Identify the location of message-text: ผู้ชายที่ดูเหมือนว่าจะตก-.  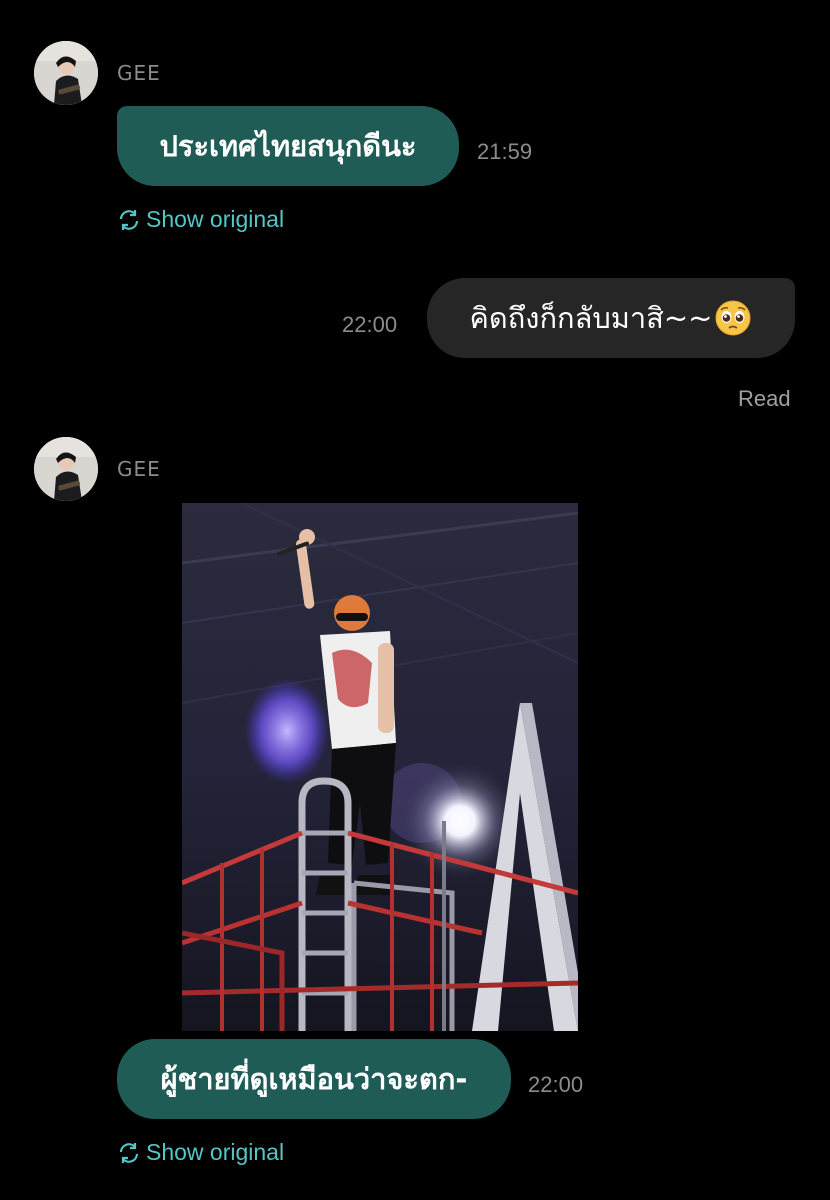
(314, 1079).